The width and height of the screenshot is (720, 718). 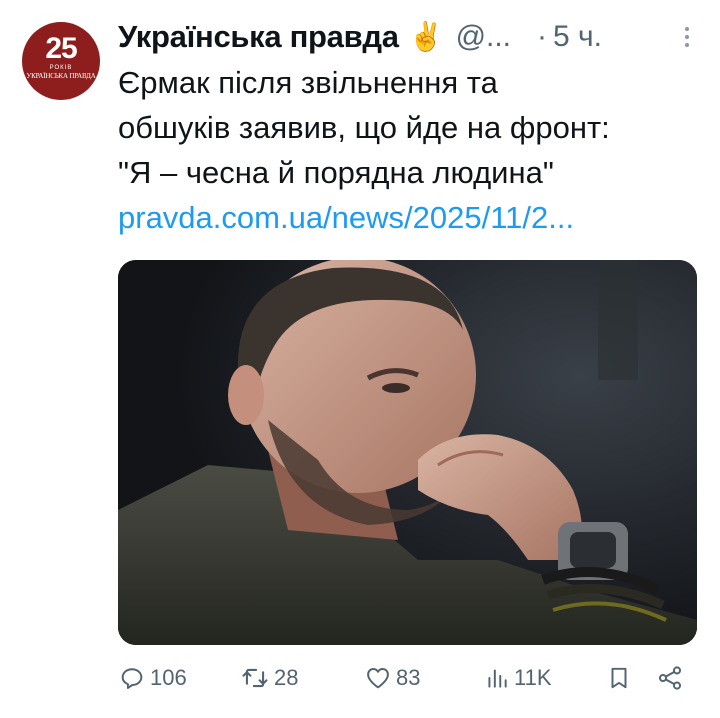 What do you see at coordinates (408, 677) in the screenshot?
I see `like-count: 83` at bounding box center [408, 677].